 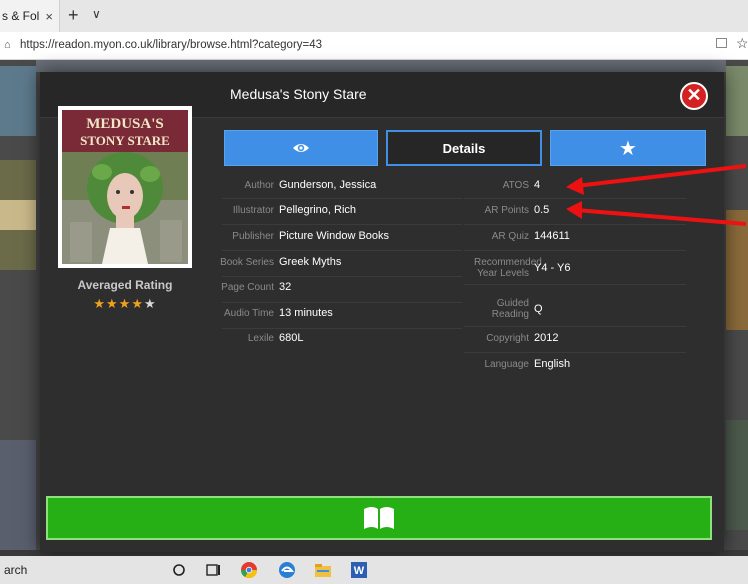 I want to click on favorites-star-icon: ☆, so click(x=742, y=43).